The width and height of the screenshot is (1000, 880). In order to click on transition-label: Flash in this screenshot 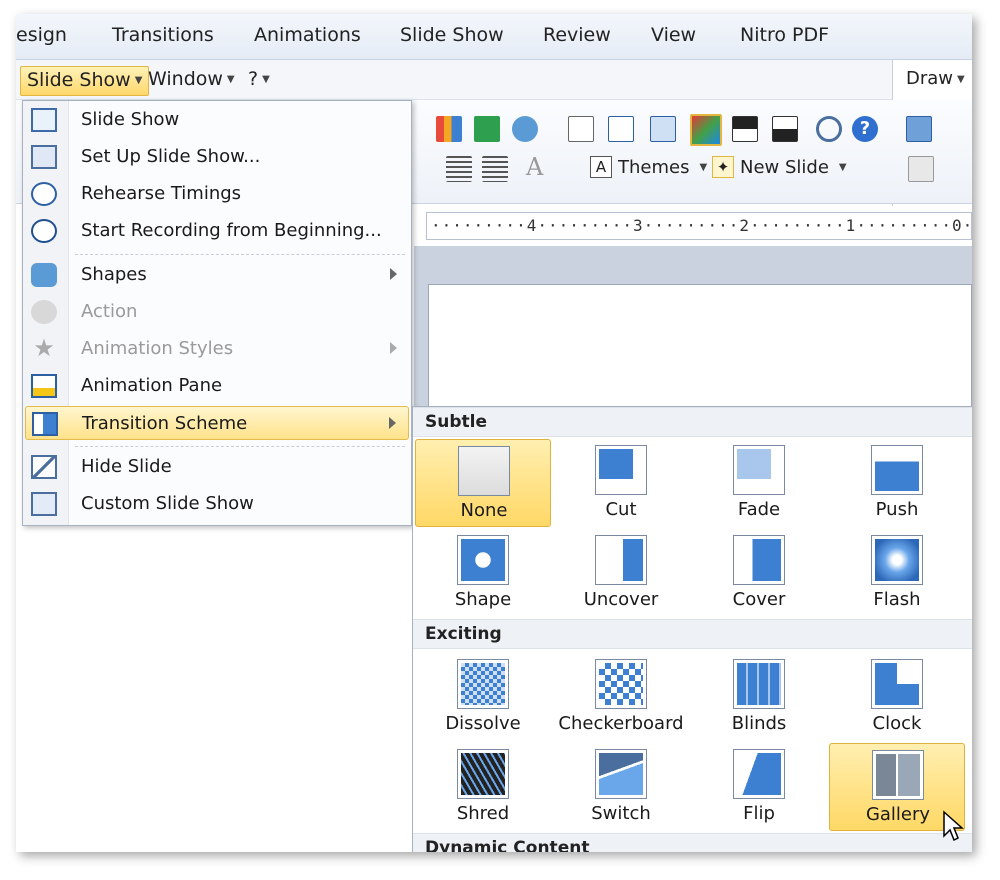, I will do `click(897, 599)`.